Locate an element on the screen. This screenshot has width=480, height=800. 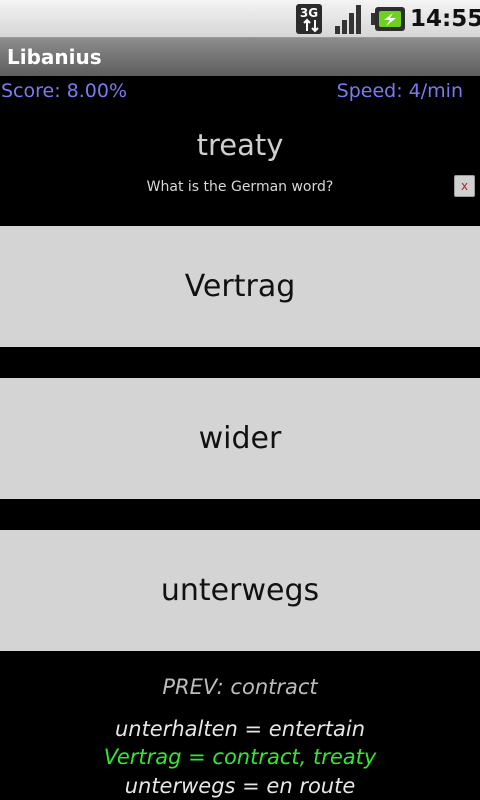
previous-word: PREV: contract is located at coordinates (240, 687).